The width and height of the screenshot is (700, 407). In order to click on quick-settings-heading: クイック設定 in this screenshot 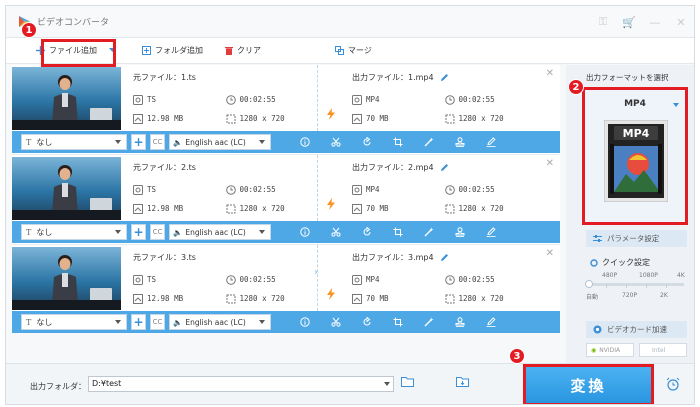, I will do `click(620, 262)`.